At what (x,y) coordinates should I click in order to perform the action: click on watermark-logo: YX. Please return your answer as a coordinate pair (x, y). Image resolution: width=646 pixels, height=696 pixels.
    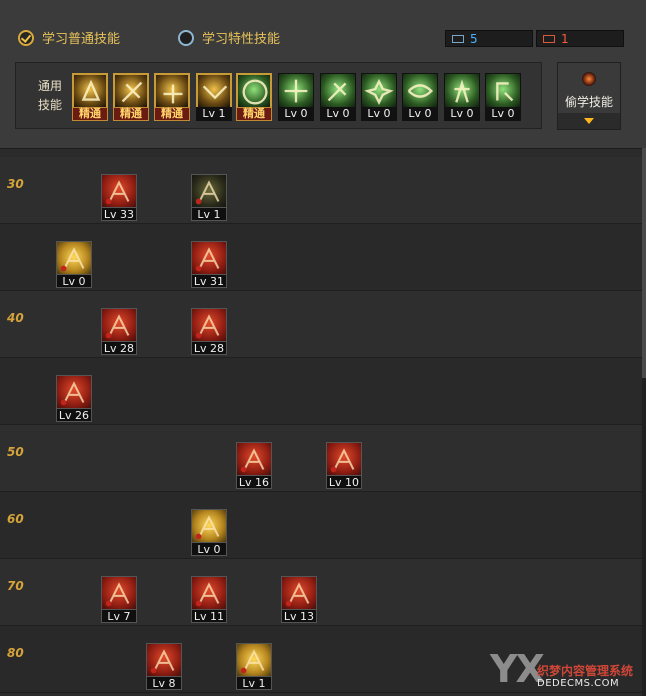
    Looking at the image, I should click on (517, 669).